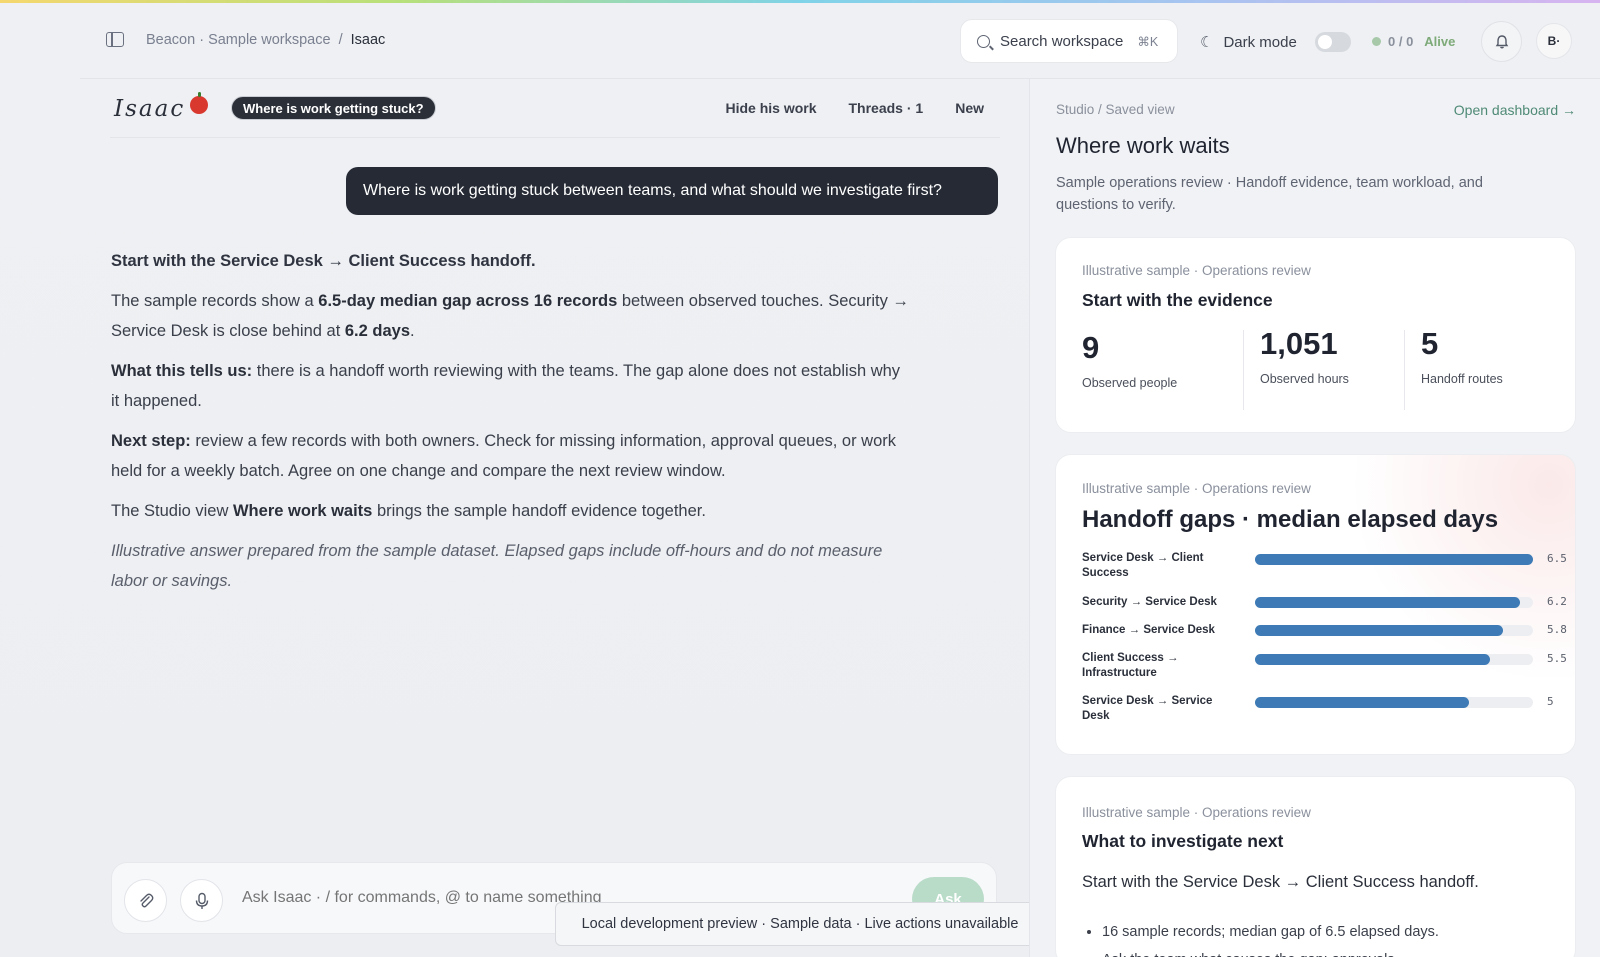 The image size is (1600, 957). What do you see at coordinates (1440, 41) in the screenshot?
I see `status-label: Alive` at bounding box center [1440, 41].